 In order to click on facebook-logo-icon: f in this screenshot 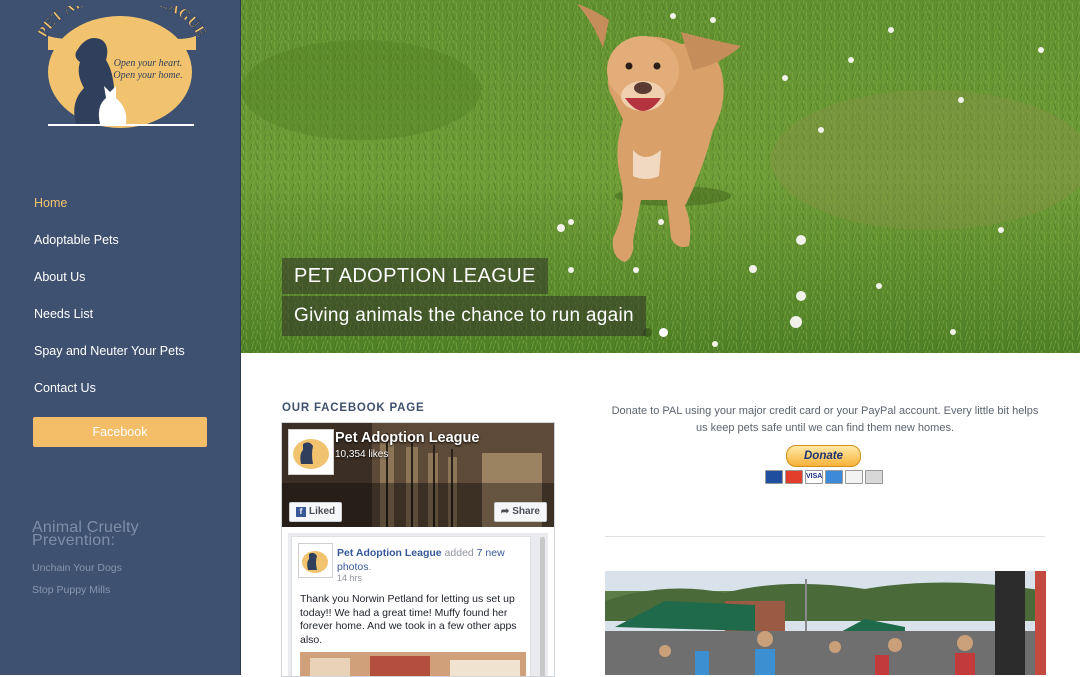, I will do `click(301, 512)`.